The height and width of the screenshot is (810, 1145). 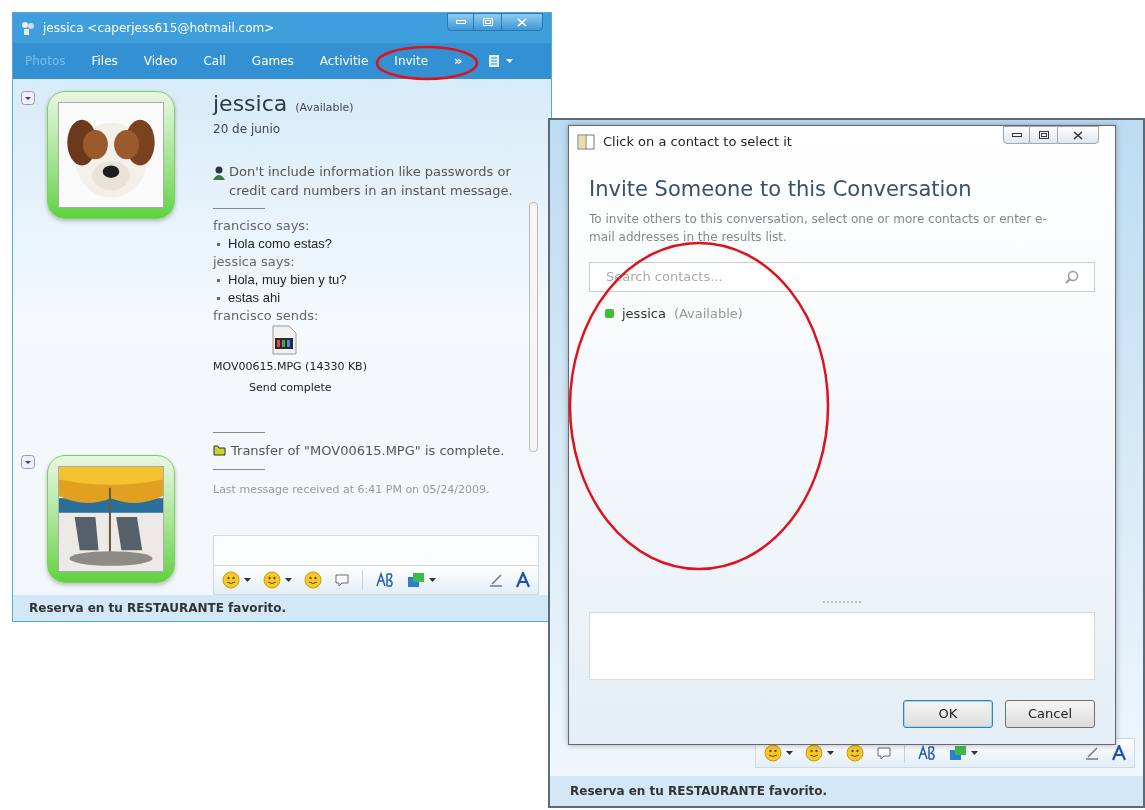 What do you see at coordinates (411, 61) in the screenshot?
I see `toolbar-button: Invite` at bounding box center [411, 61].